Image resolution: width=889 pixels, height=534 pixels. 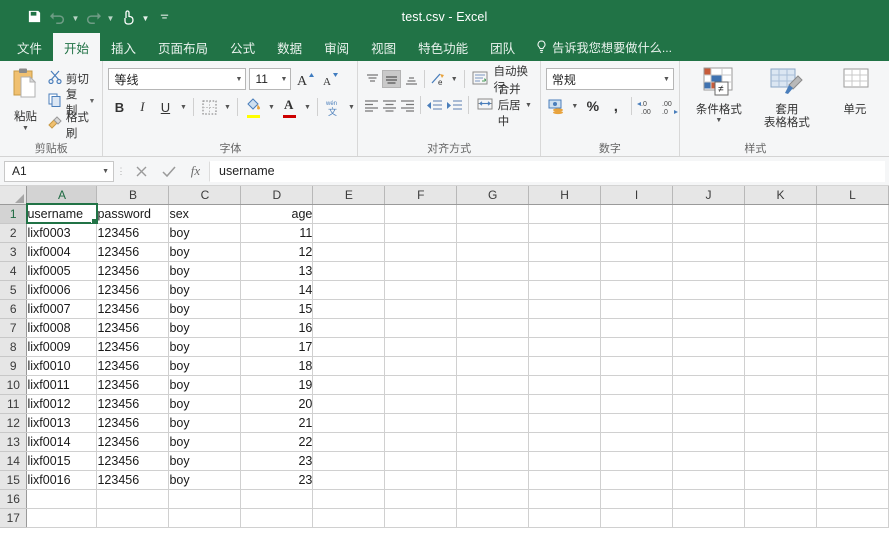 What do you see at coordinates (852, 499) in the screenshot?
I see `cell-l16` at bounding box center [852, 499].